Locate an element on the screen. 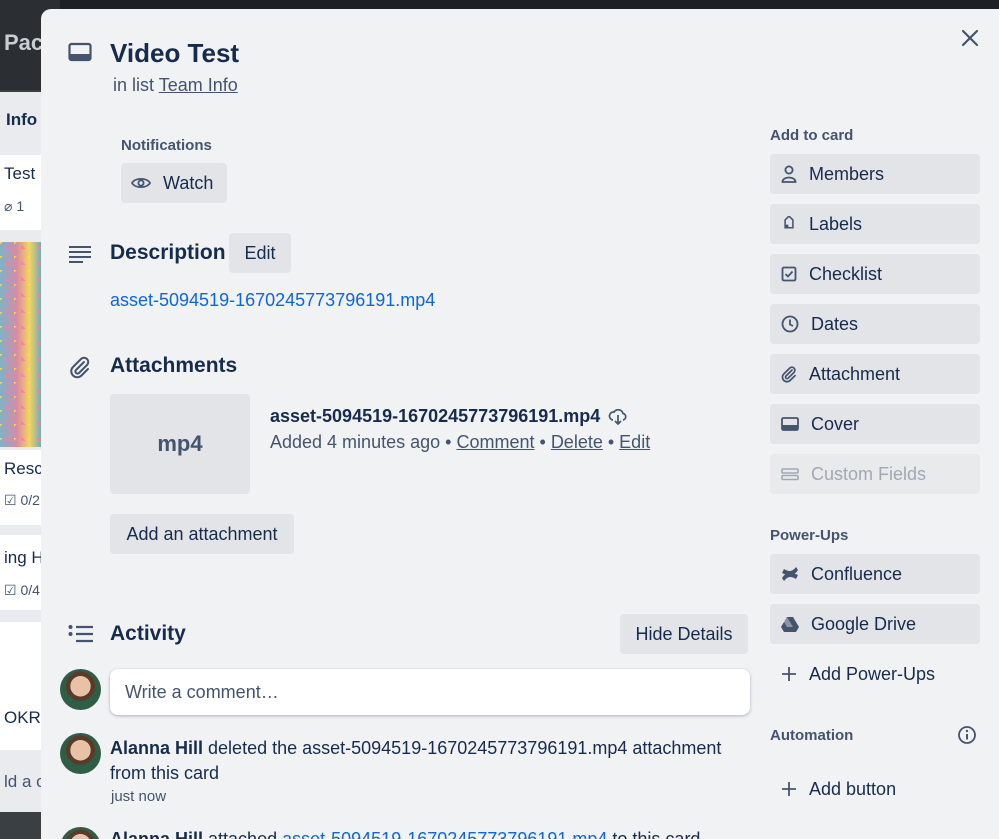 The width and height of the screenshot is (999, 839). board-card-badge: ☑ 0/2 is located at coordinates (22, 500).